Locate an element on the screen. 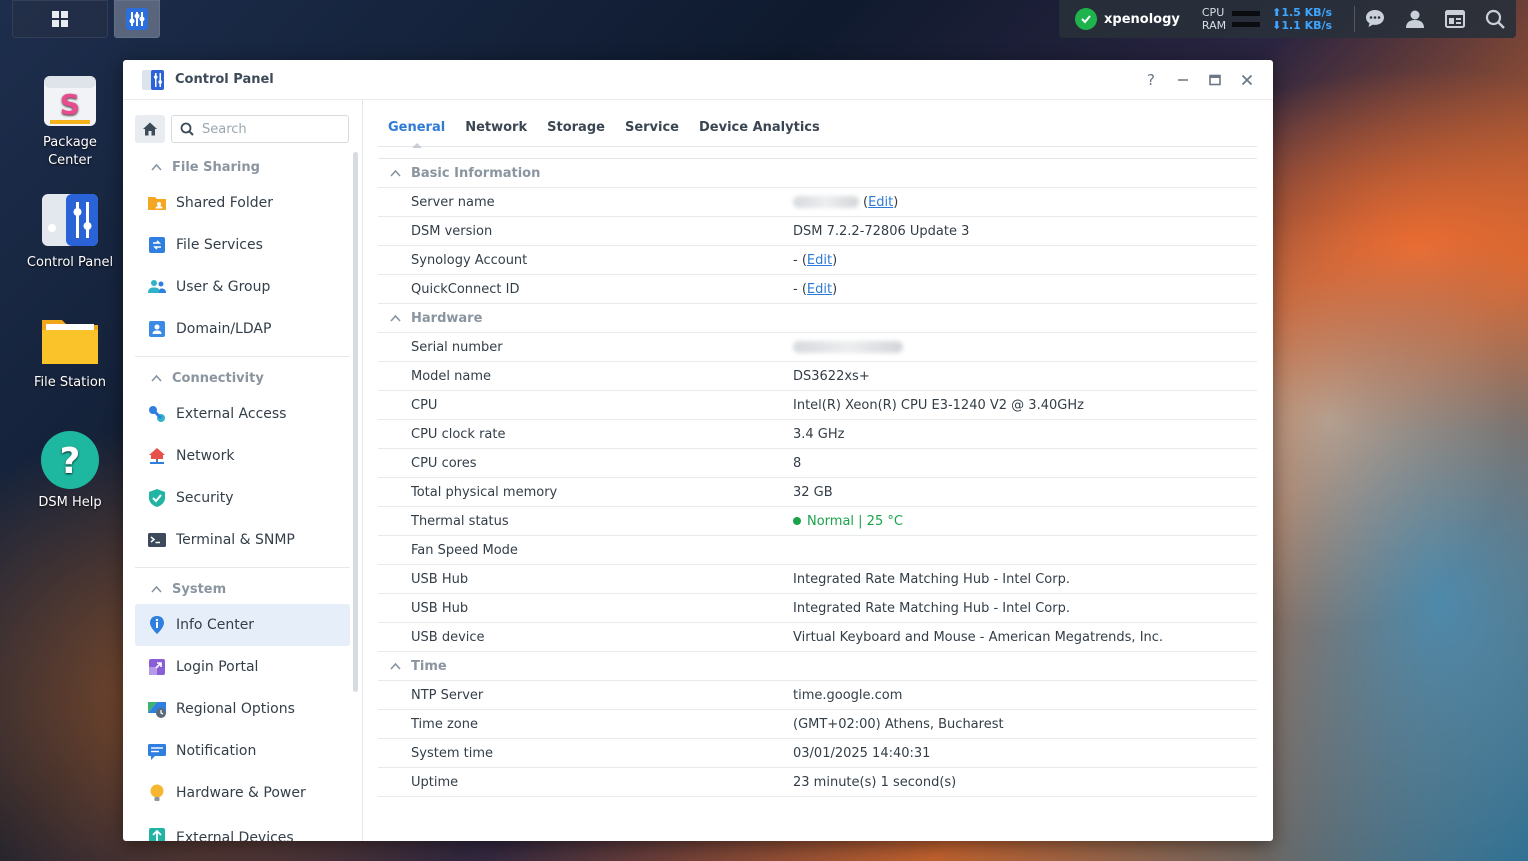 The height and width of the screenshot is (861, 1528). desktop-package-center: S Package Center is located at coordinates (70, 120).